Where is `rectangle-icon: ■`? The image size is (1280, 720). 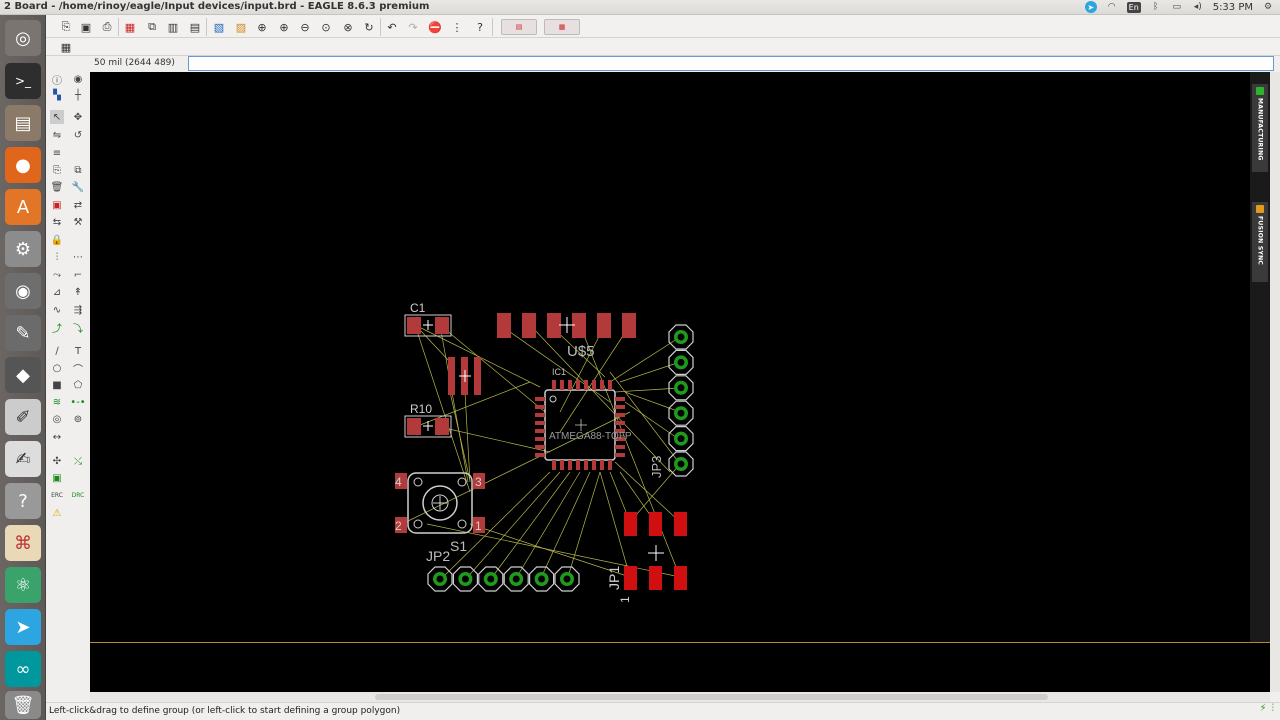
rectangle-icon: ■ is located at coordinates (57, 385).